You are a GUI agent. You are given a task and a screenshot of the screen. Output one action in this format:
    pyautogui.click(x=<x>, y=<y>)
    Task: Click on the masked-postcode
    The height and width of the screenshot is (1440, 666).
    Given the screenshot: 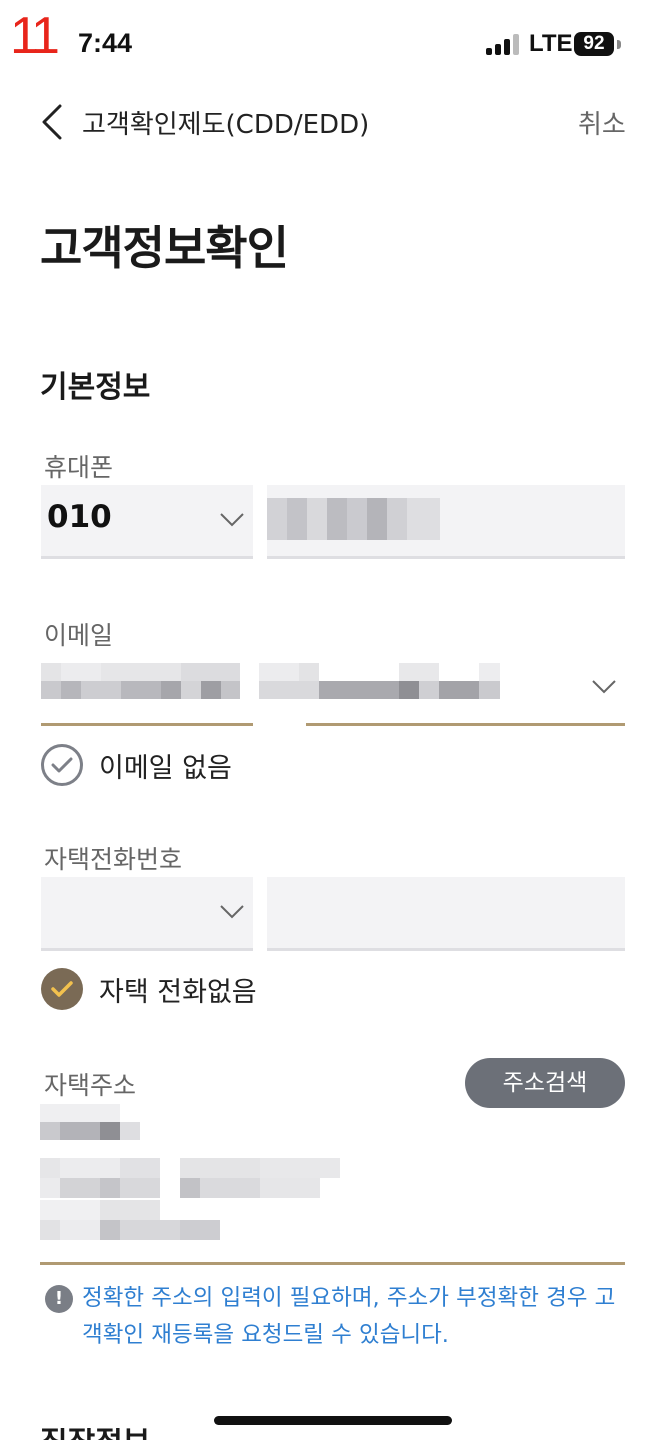 What is the action you would take?
    pyautogui.click(x=90, y=1122)
    